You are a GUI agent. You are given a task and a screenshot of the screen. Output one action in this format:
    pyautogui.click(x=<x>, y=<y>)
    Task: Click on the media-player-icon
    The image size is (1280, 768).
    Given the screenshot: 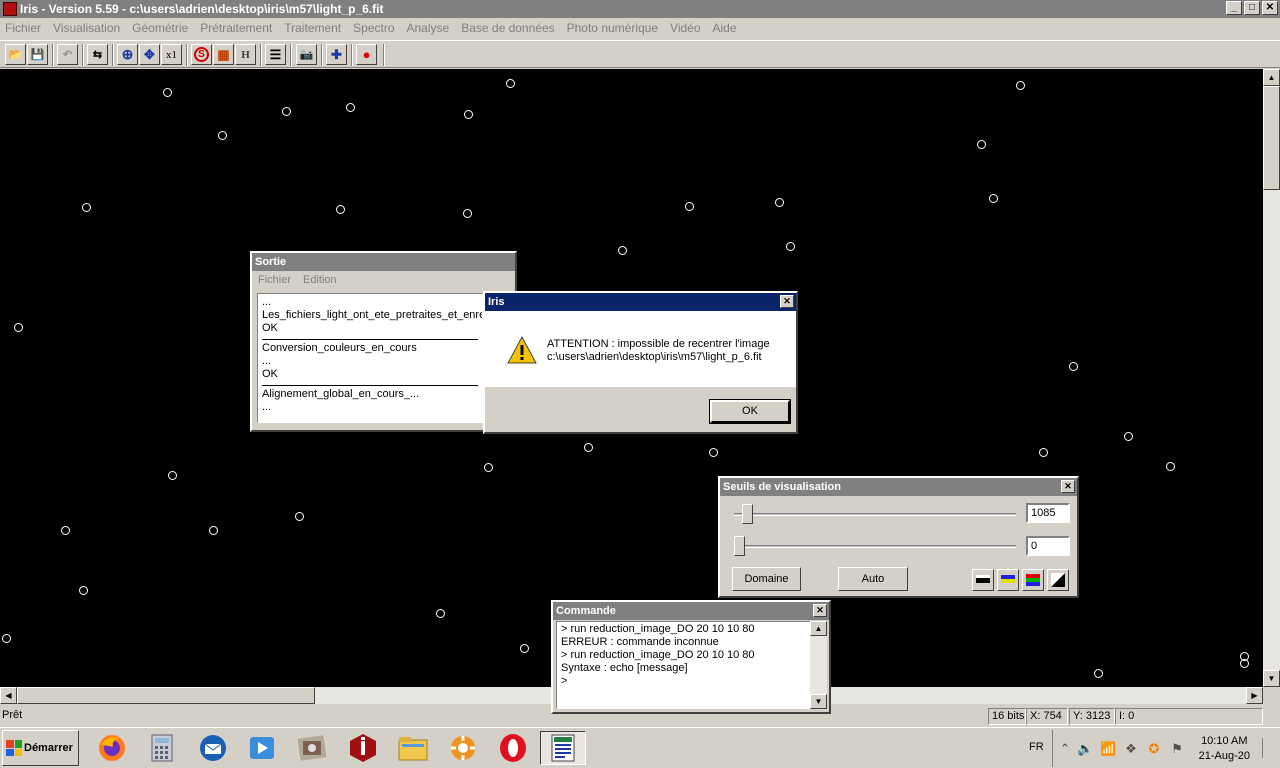 What is the action you would take?
    pyautogui.click(x=262, y=748)
    